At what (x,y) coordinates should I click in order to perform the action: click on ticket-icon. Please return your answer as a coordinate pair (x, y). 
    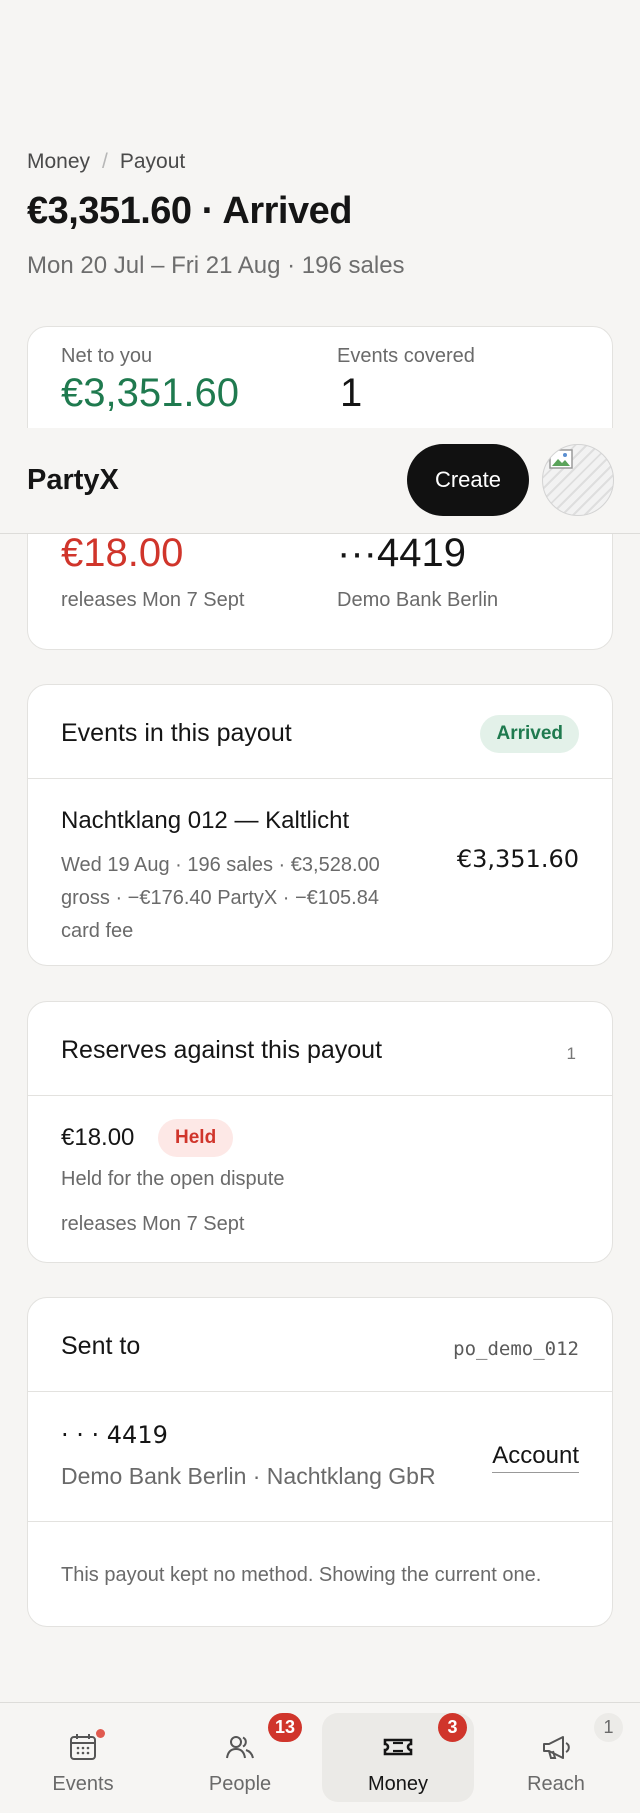
    Looking at the image, I should click on (398, 1747).